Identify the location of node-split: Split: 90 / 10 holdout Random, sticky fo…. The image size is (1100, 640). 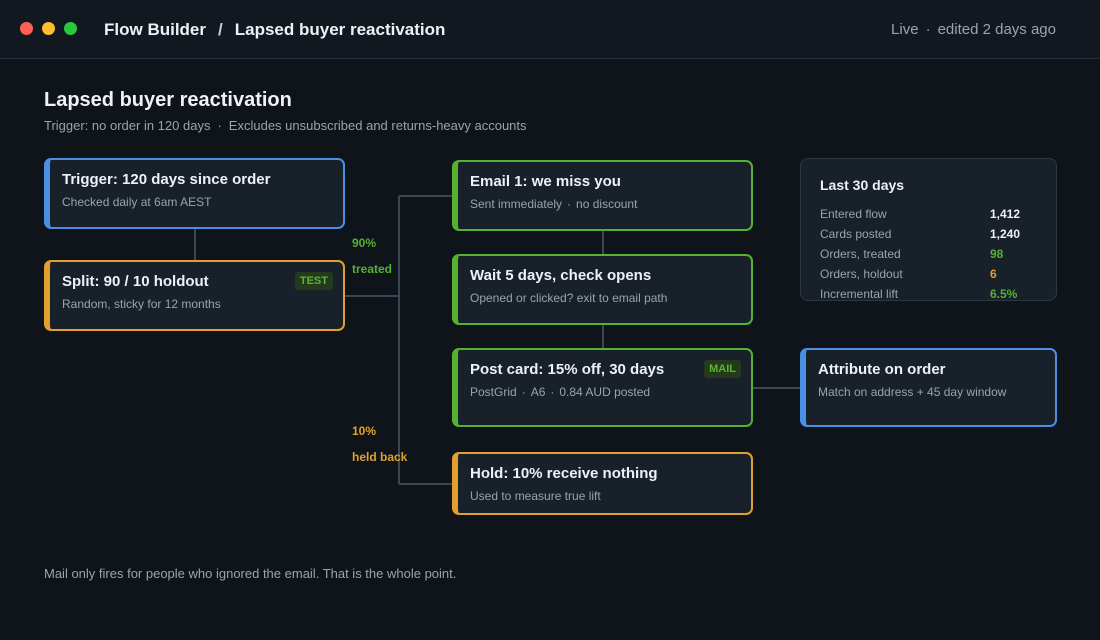
(194, 295).